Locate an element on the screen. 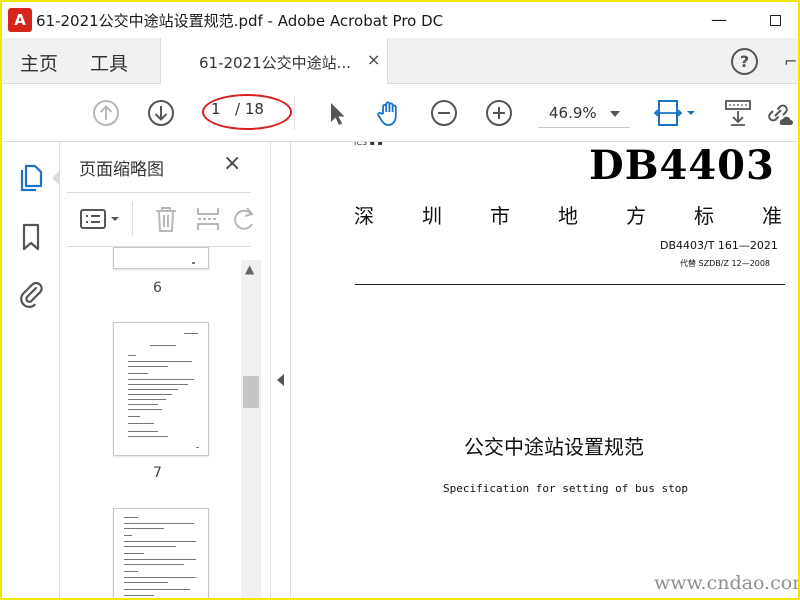 This screenshot has width=800, height=600. issuer-char: 方 is located at coordinates (636, 216).